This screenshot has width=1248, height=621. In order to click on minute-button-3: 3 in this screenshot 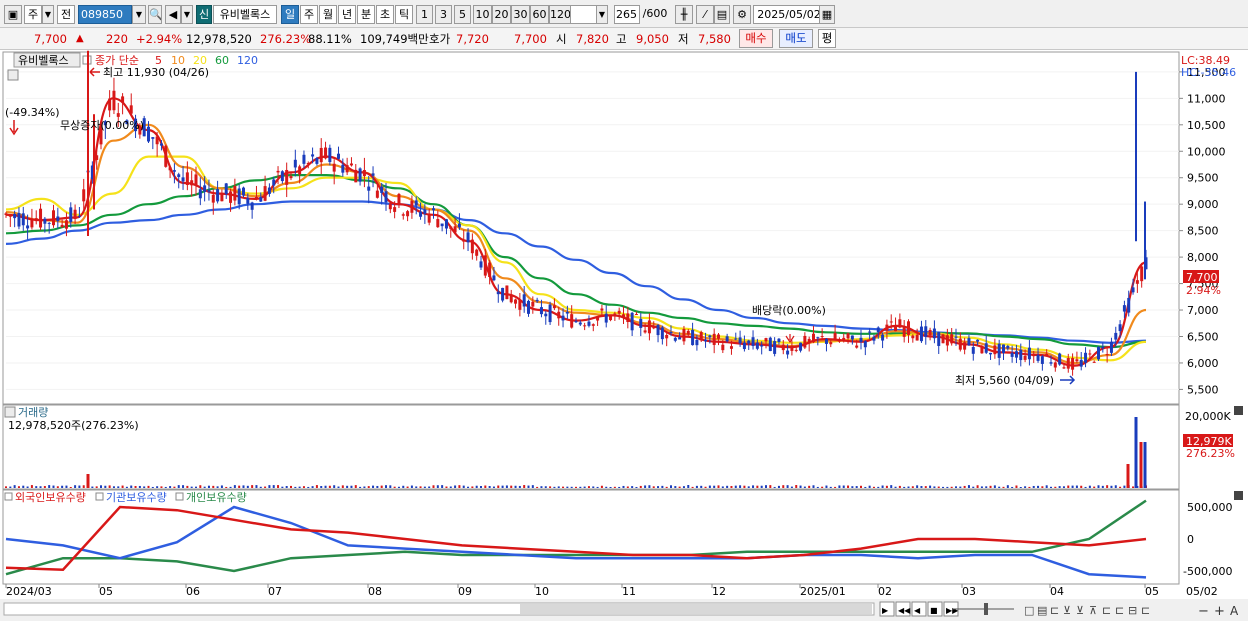, I will do `click(443, 14)`.